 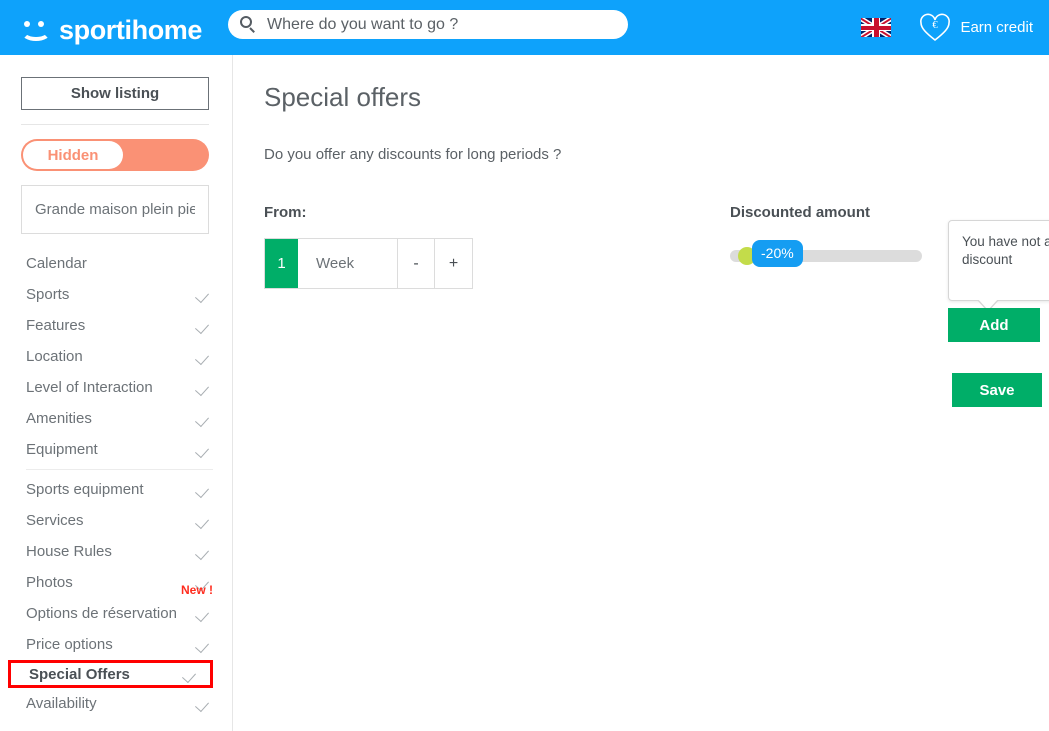 I want to click on sidebar-item-options-de-reservation: New ! Options de réservation, so click(x=119, y=606).